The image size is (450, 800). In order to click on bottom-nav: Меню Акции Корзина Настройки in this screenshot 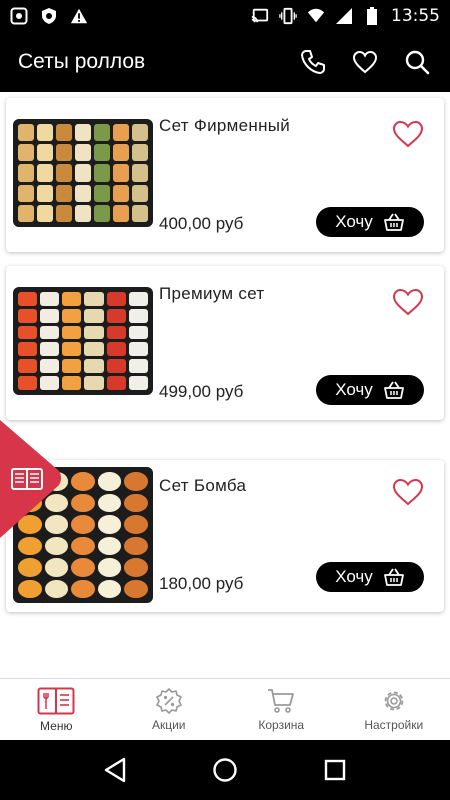, I will do `click(225, 709)`.